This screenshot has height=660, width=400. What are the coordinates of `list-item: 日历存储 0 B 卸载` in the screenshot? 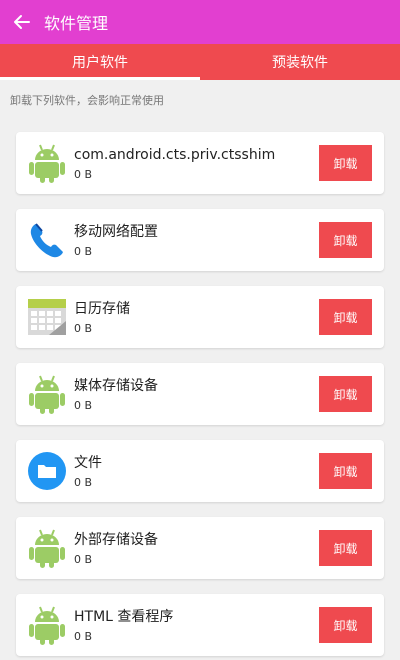 It's located at (200, 317).